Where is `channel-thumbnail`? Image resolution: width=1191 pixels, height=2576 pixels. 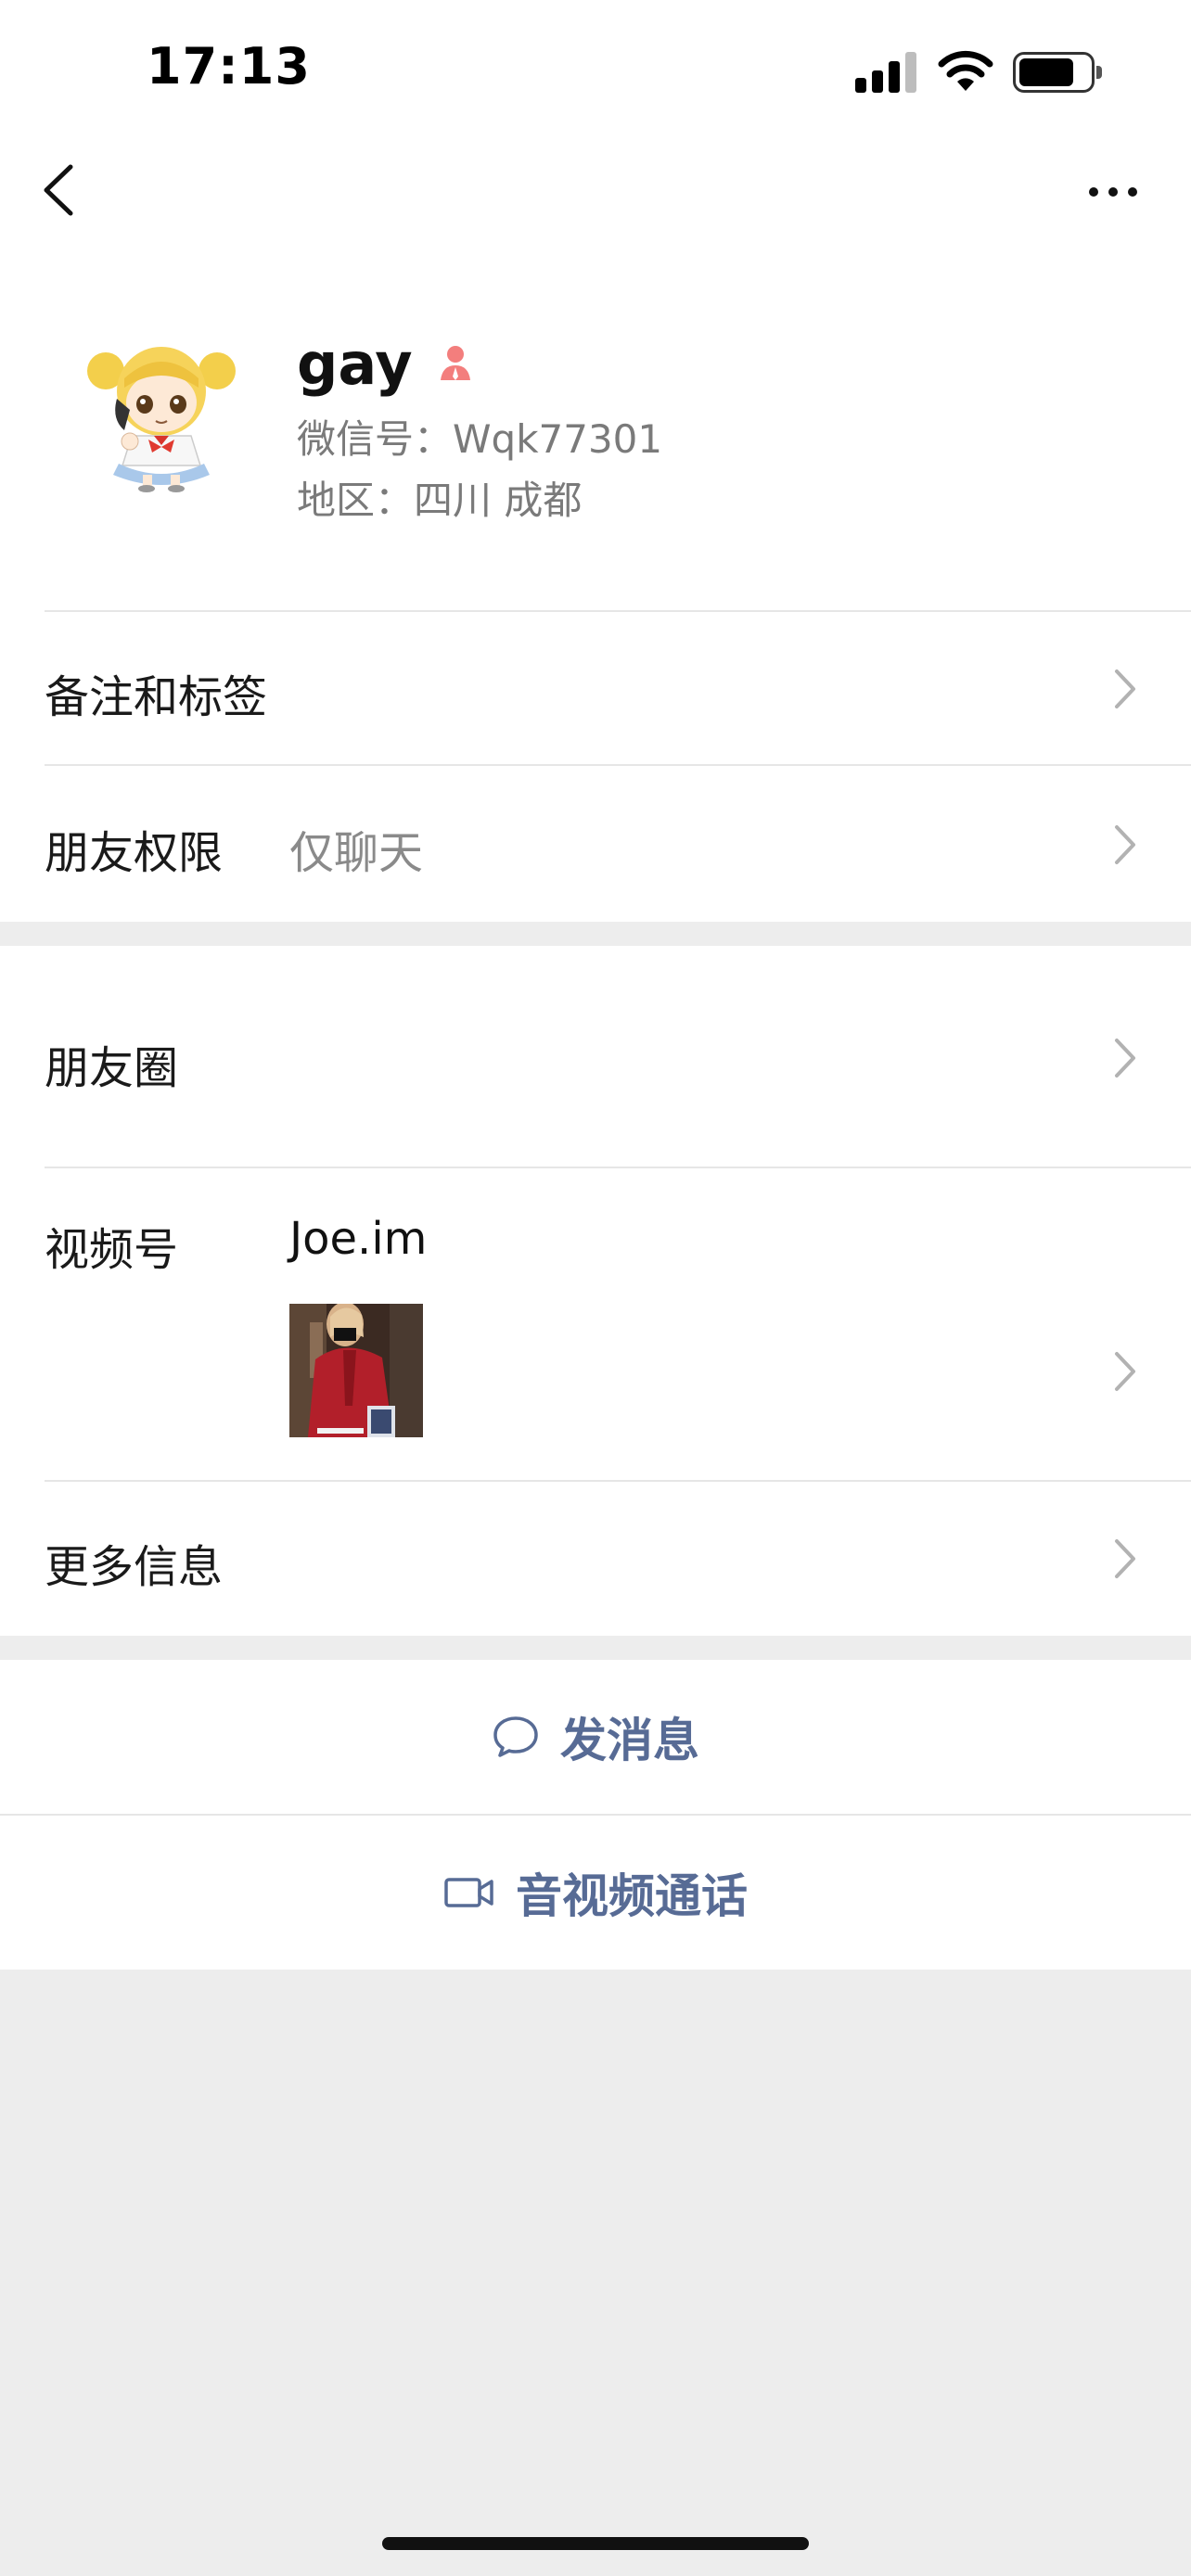 channel-thumbnail is located at coordinates (356, 1371).